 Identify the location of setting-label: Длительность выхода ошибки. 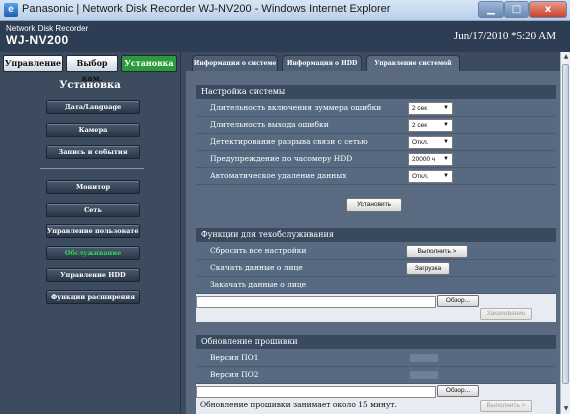
(269, 124).